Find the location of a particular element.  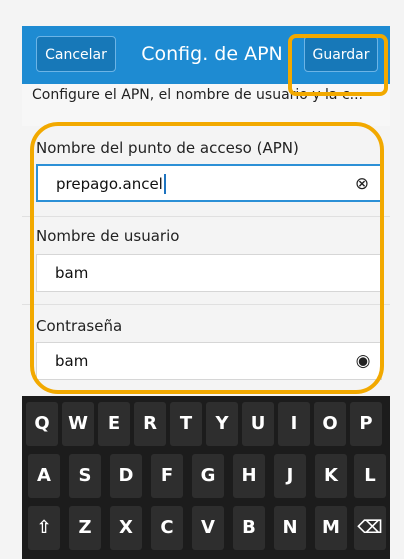

keyboard-row-2: A S D F G H J K L is located at coordinates (206, 478).